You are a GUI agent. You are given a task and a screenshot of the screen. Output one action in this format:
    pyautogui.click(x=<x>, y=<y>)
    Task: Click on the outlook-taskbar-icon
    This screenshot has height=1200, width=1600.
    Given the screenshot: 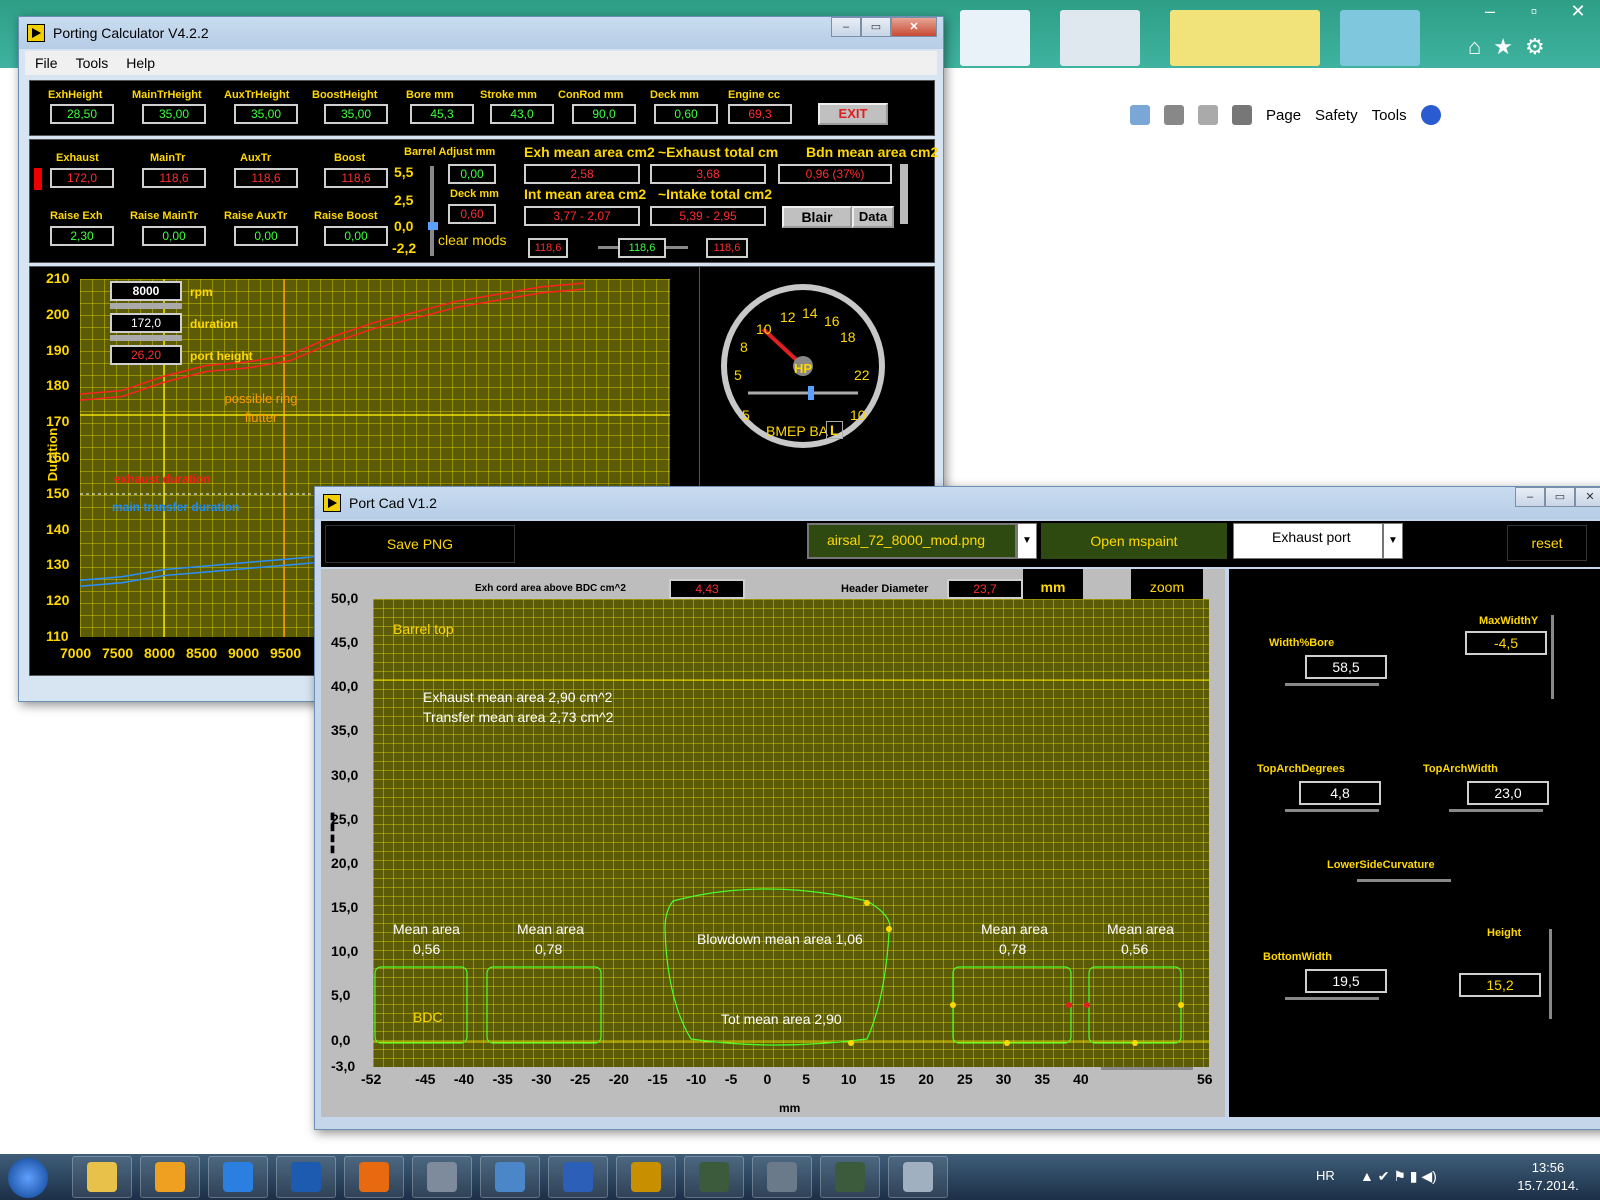 What is the action you would take?
    pyautogui.click(x=170, y=1177)
    